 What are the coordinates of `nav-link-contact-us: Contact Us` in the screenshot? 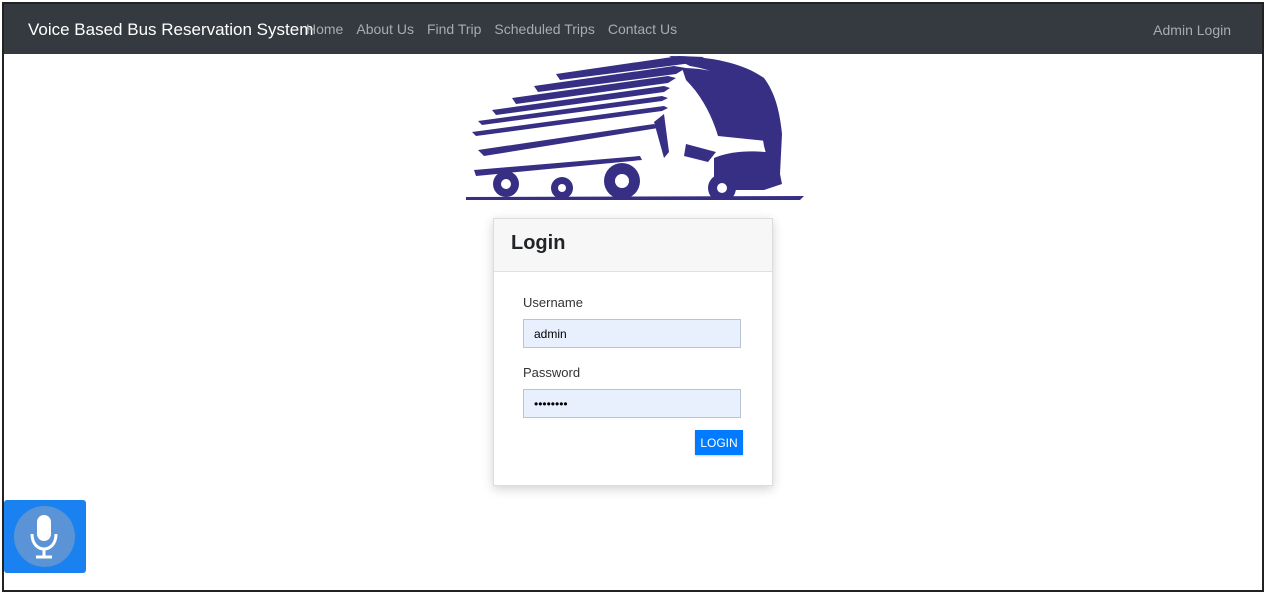 It's located at (642, 29).